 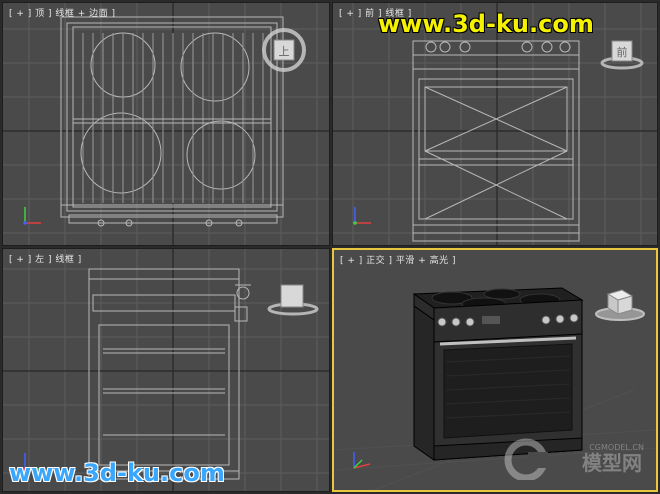 I want to click on viewcube-icon: 上, so click(x=284, y=50).